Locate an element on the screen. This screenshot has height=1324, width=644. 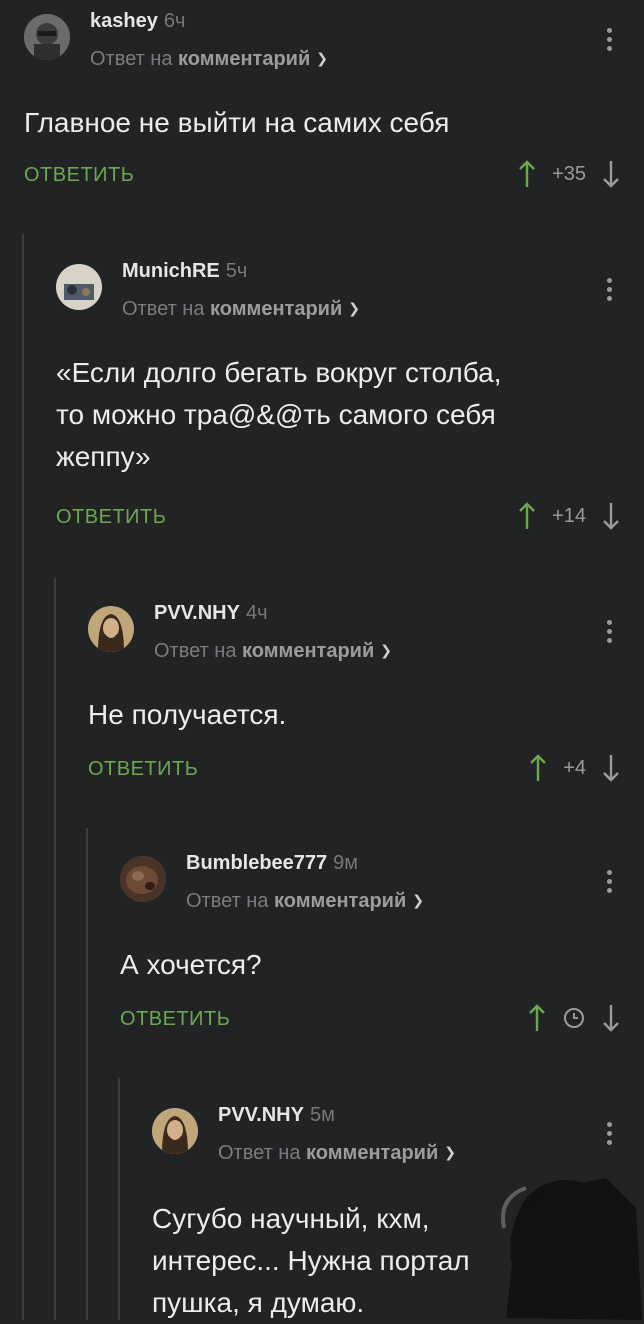
vote-controls is located at coordinates (574, 1018).